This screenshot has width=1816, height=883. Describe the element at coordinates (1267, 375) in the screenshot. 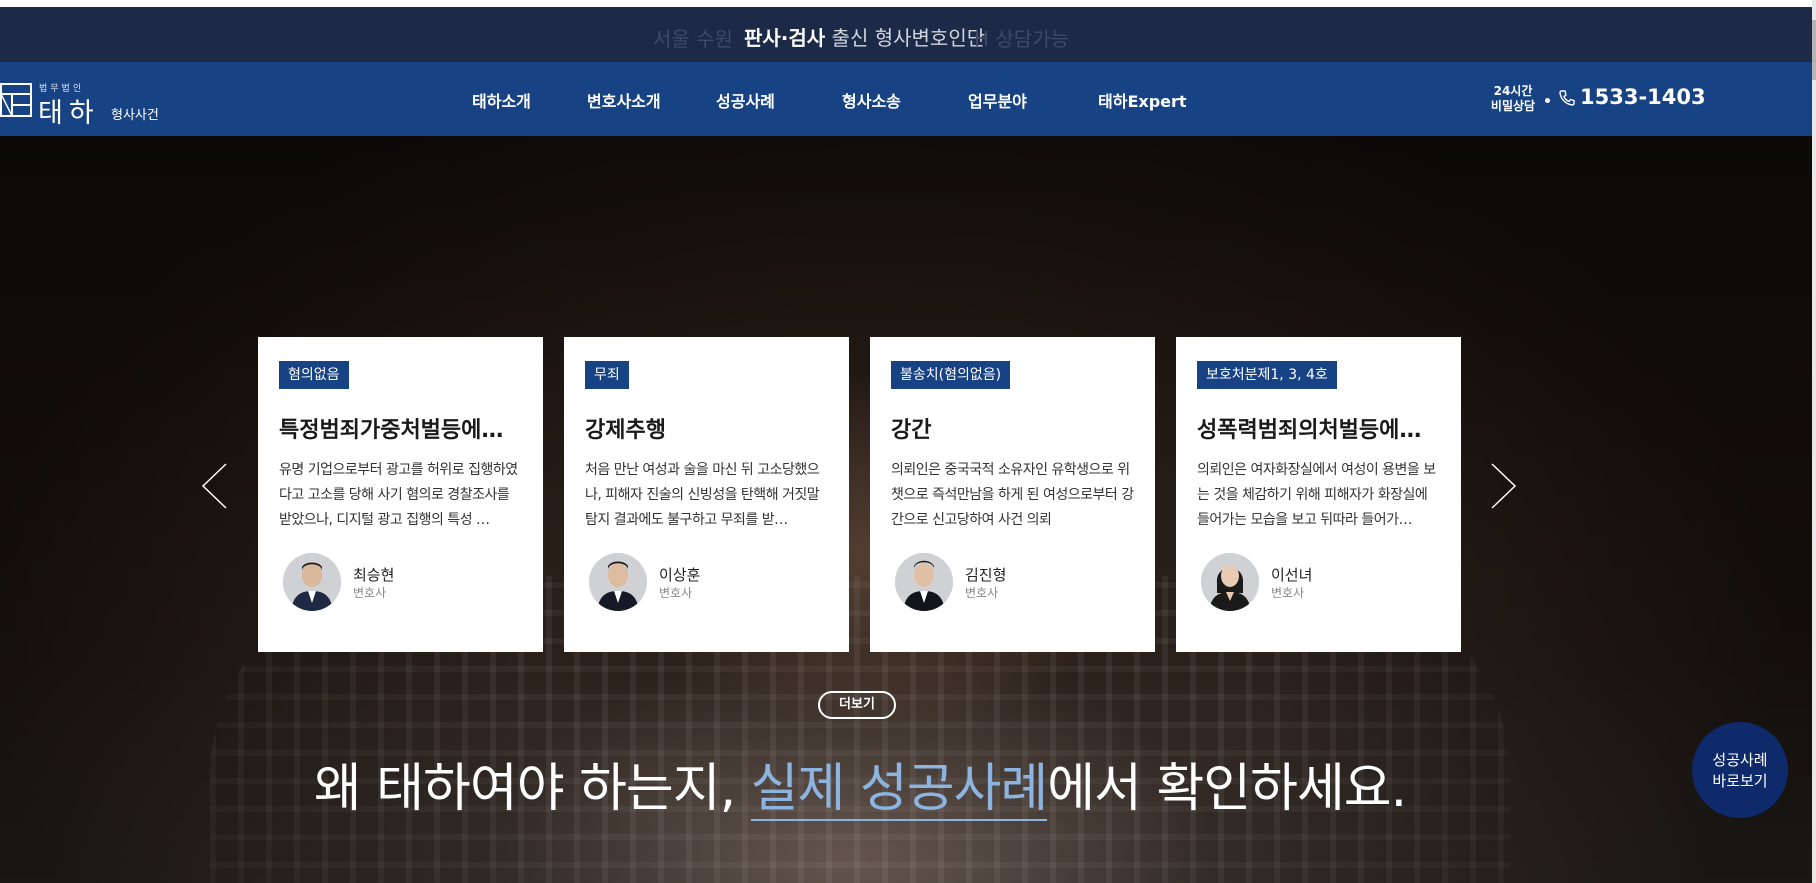

I see `case-result-badge: 보호처분제1, 3, 4호` at that location.